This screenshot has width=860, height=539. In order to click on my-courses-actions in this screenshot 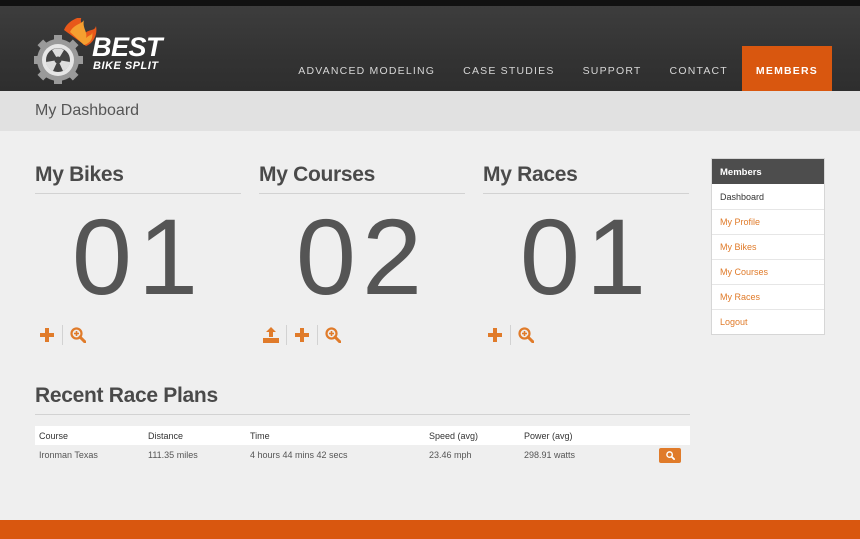, I will do `click(302, 335)`.